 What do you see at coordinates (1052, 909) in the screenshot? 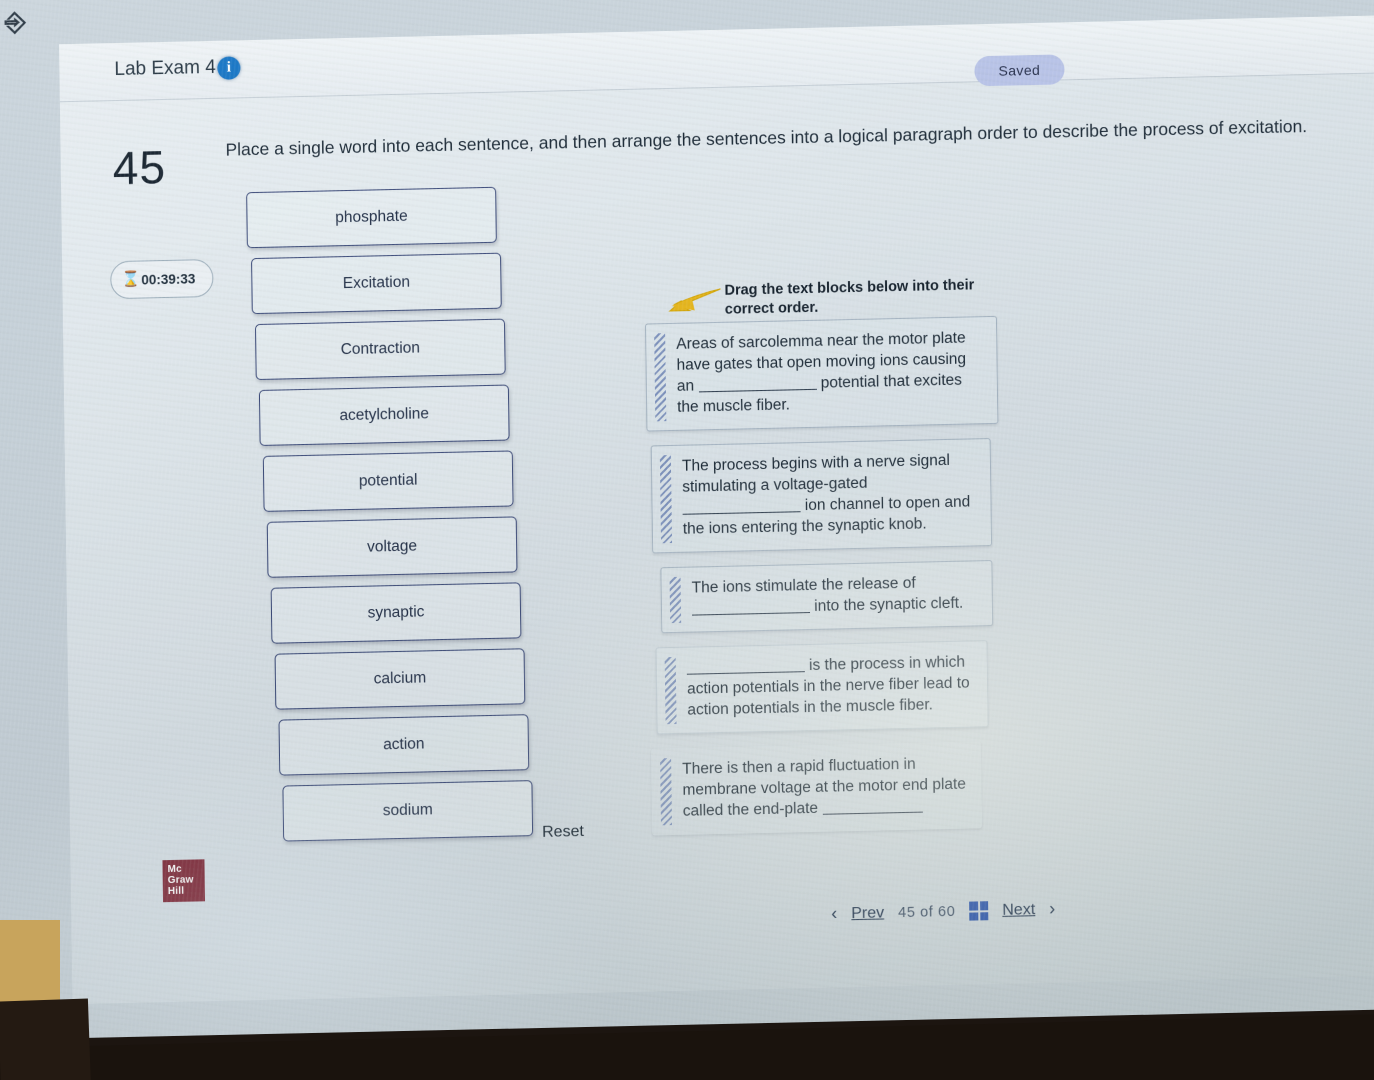
I see `next-chevron-icon: ›` at bounding box center [1052, 909].